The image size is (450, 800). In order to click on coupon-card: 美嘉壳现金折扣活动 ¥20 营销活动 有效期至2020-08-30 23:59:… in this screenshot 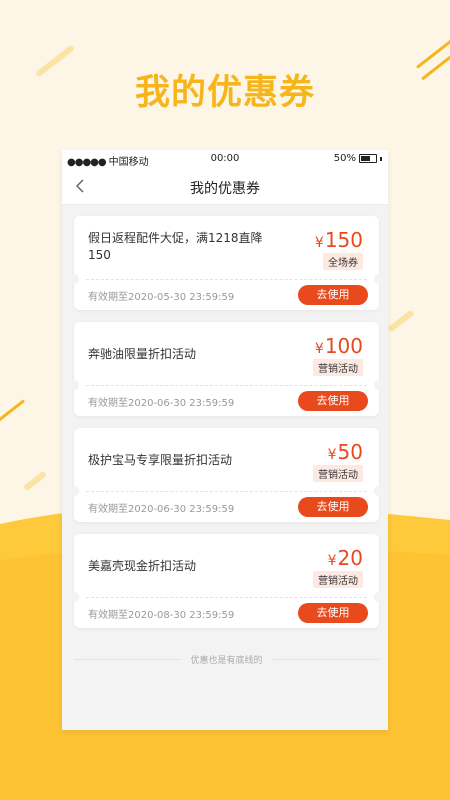, I will do `click(226, 581)`.